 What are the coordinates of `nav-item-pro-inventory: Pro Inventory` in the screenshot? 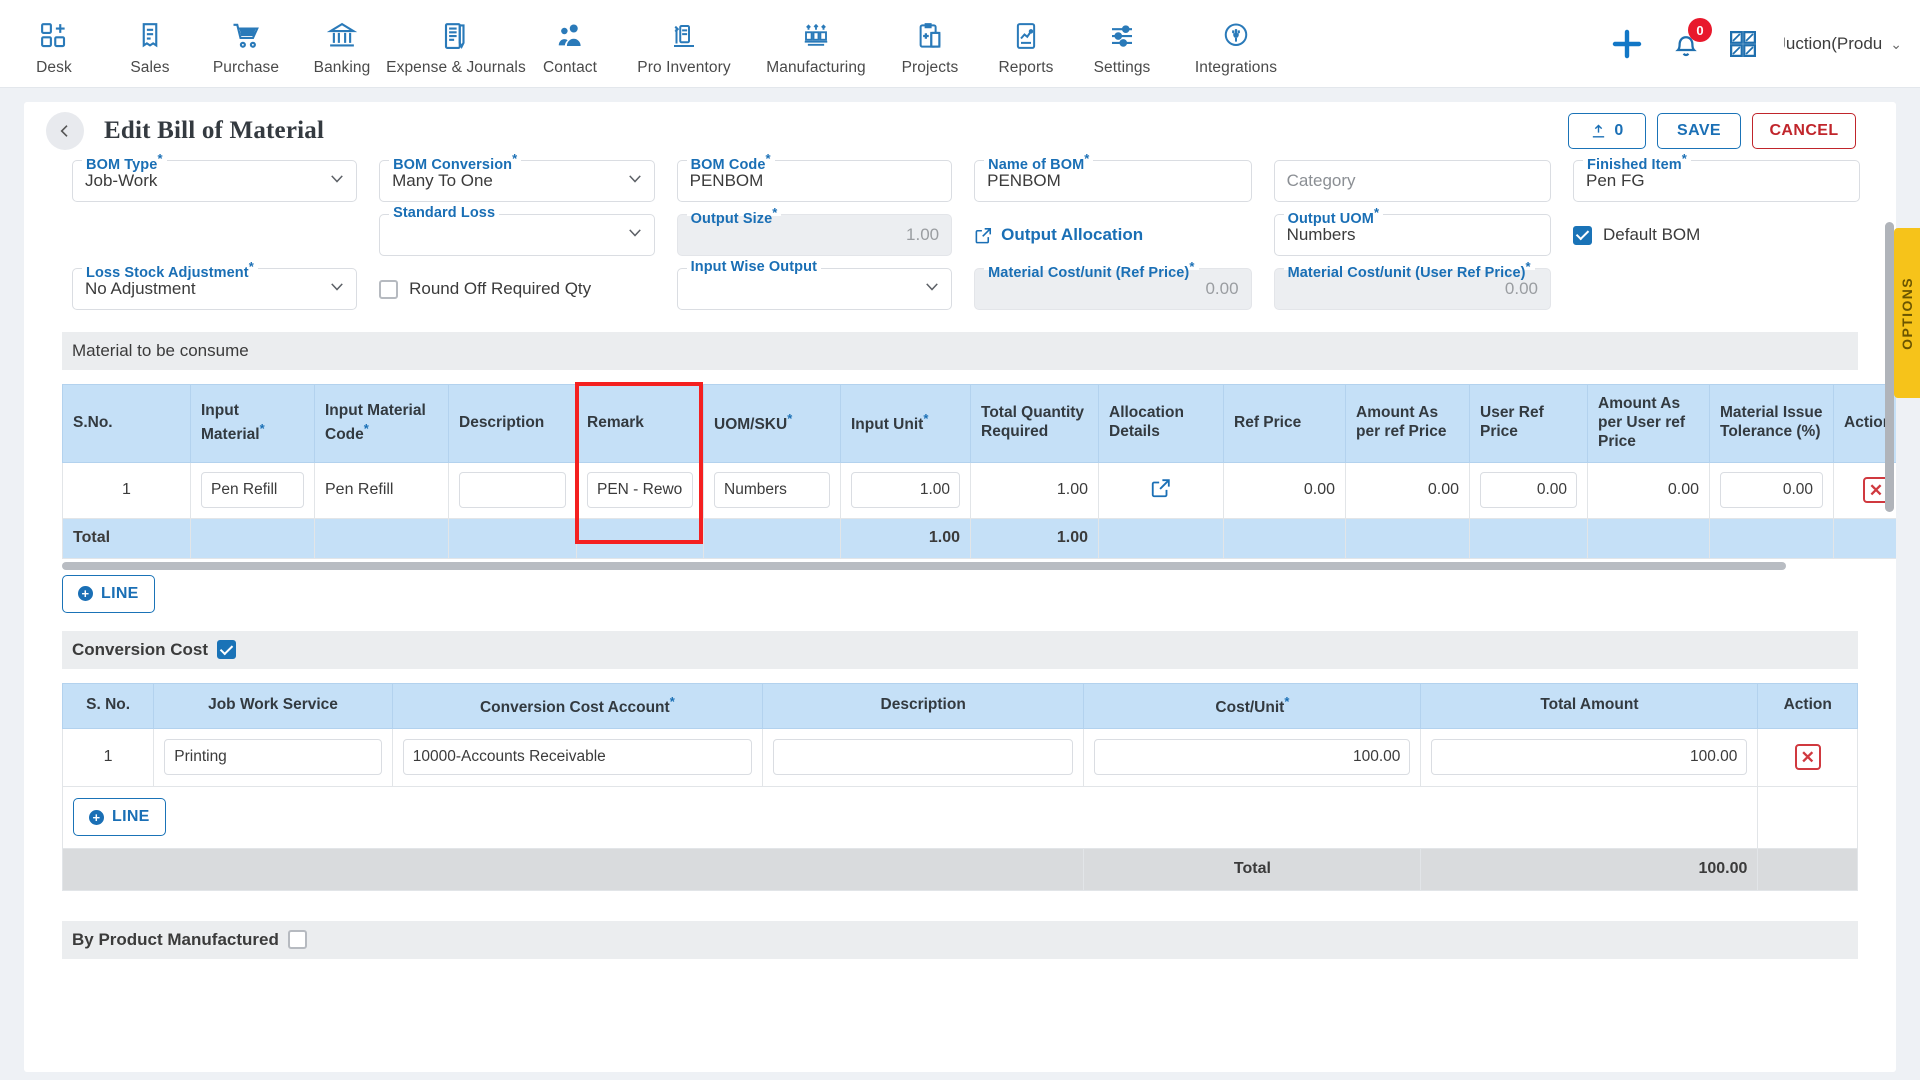 It's located at (684, 44).